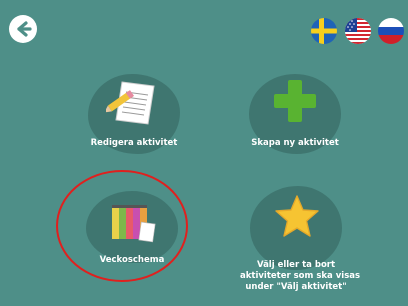 This screenshot has width=408, height=306. I want to click on weekly-schedule-icon, so click(134, 224).